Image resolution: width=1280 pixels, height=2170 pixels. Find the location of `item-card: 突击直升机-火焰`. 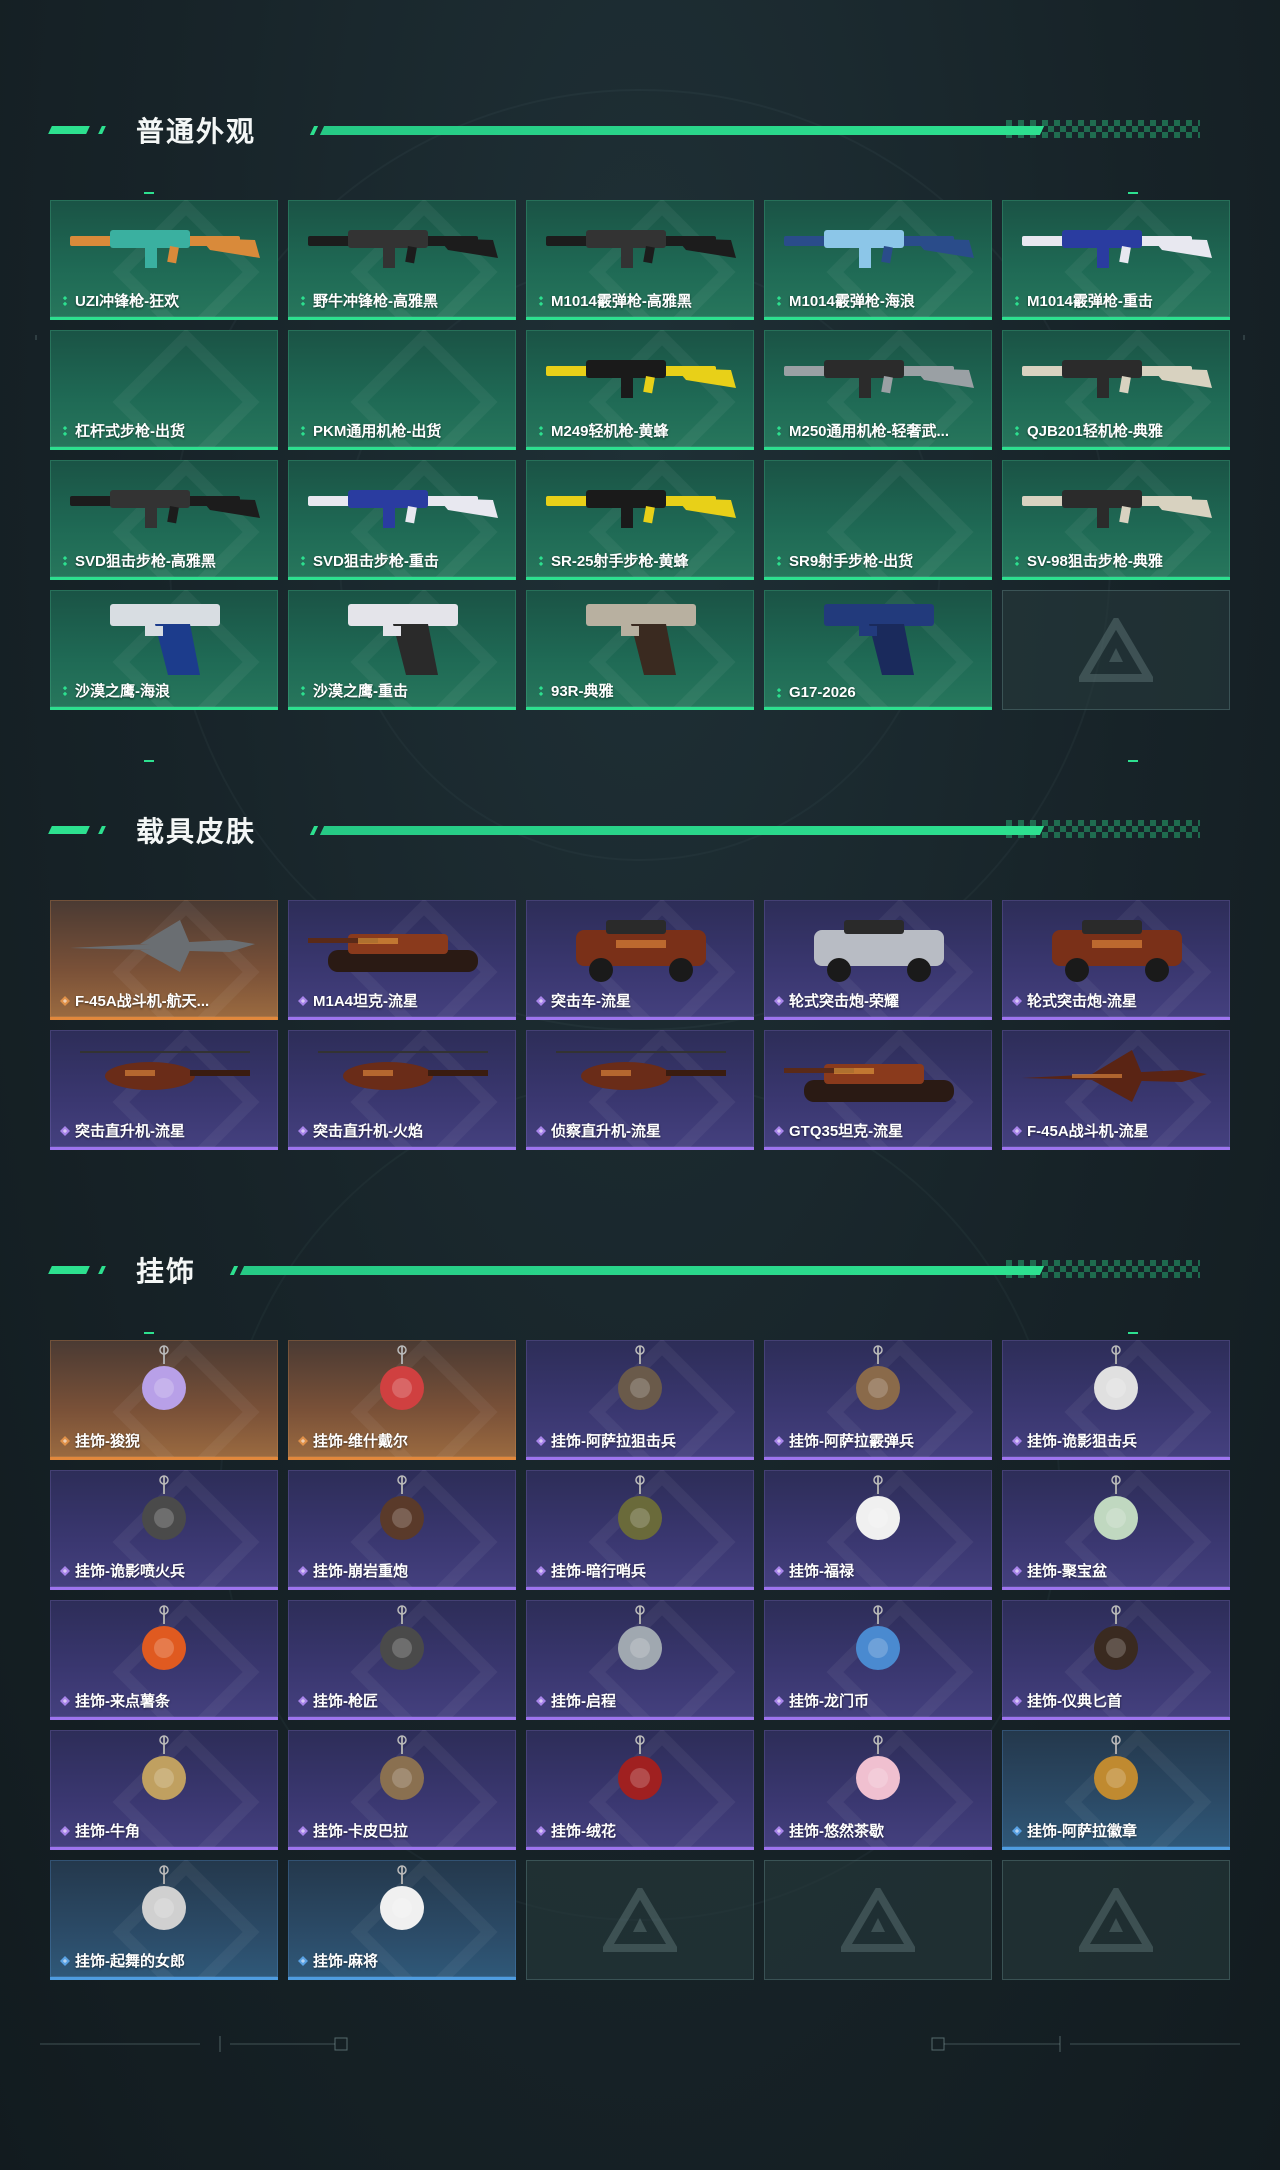

item-card: 突击直升机-火焰 is located at coordinates (402, 1090).